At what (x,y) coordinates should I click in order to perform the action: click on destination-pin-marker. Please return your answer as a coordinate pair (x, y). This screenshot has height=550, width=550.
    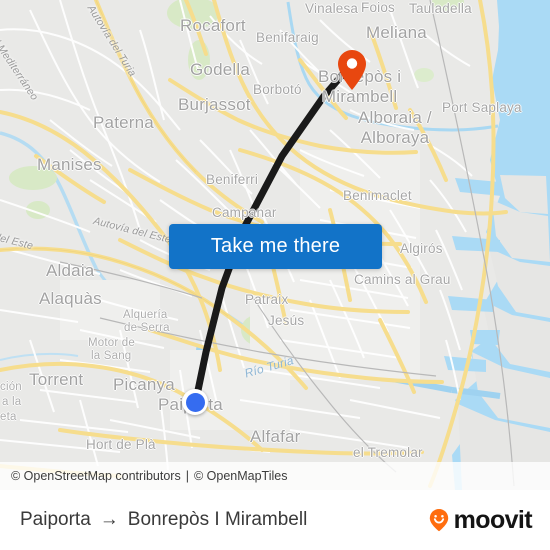
    Looking at the image, I should click on (352, 70).